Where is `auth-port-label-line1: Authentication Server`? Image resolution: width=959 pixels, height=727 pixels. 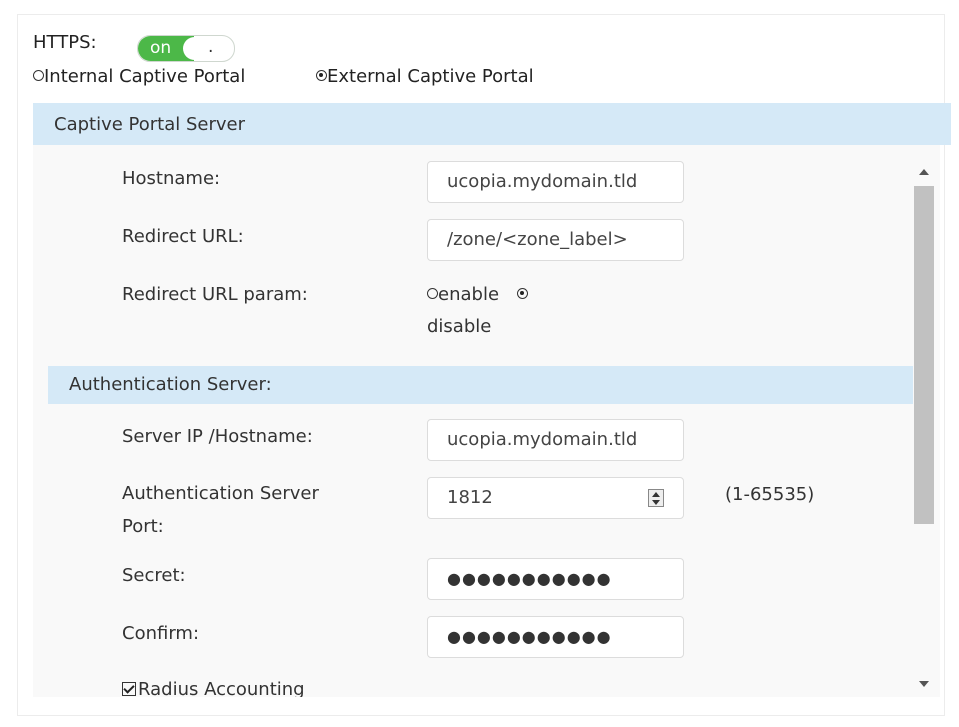
auth-port-label-line1: Authentication Server is located at coordinates (220, 493).